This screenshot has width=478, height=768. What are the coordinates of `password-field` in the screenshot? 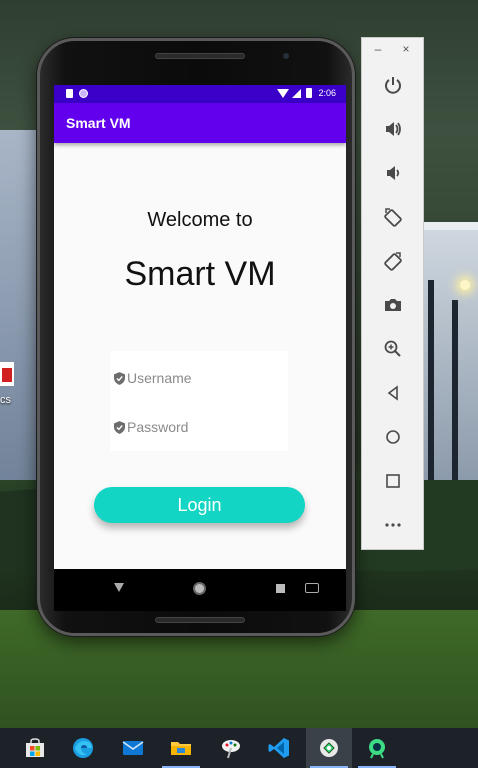 It's located at (199, 427).